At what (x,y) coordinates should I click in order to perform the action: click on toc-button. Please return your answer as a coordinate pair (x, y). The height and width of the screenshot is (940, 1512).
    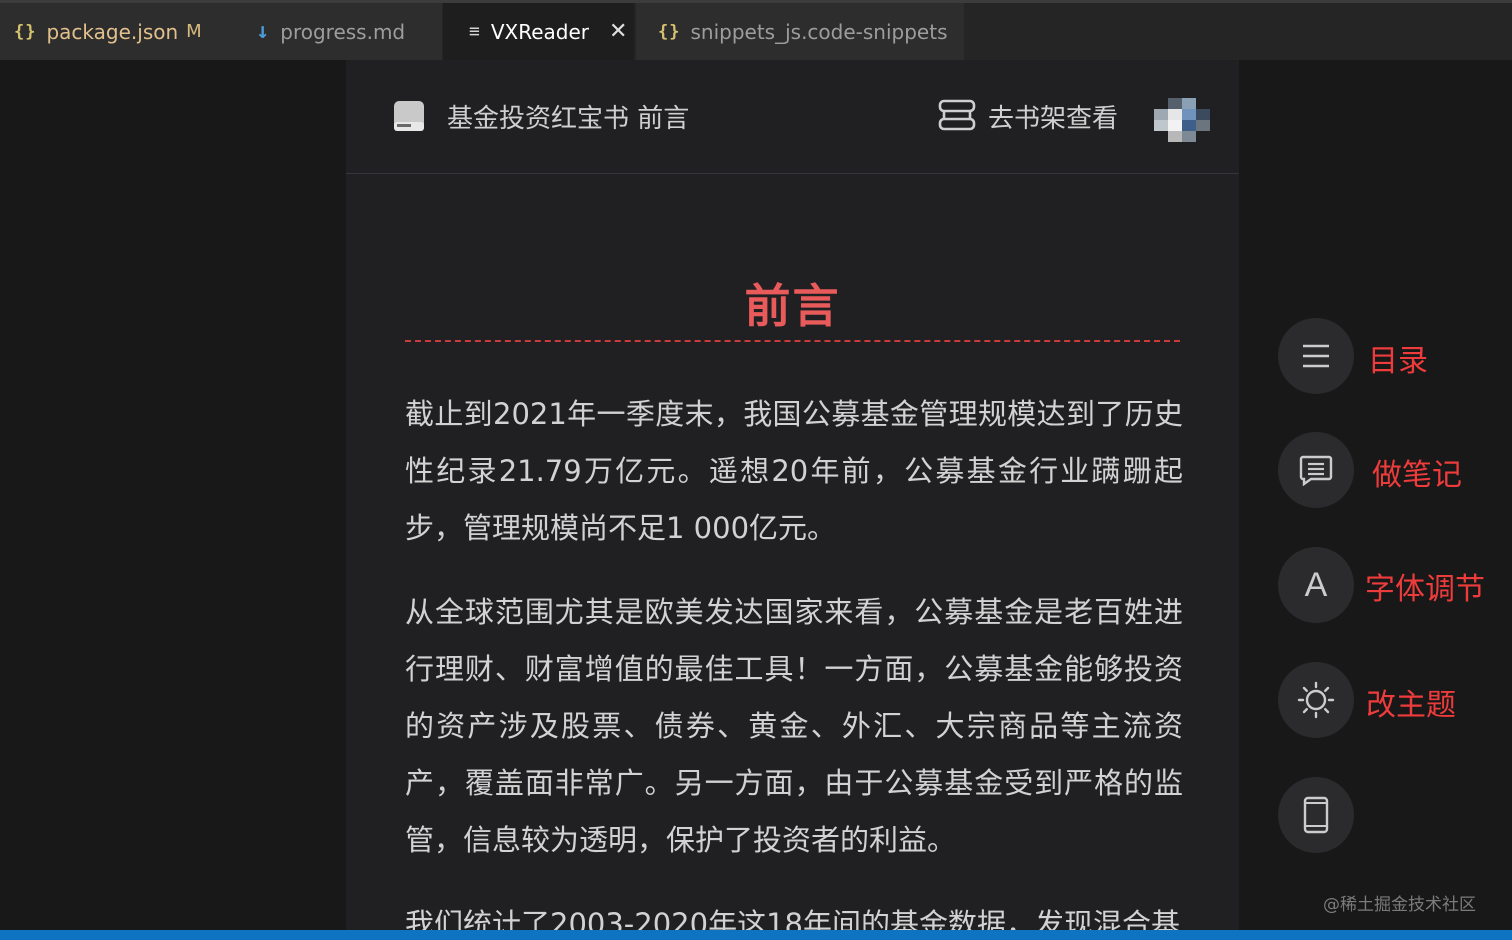
    Looking at the image, I should click on (1316, 356).